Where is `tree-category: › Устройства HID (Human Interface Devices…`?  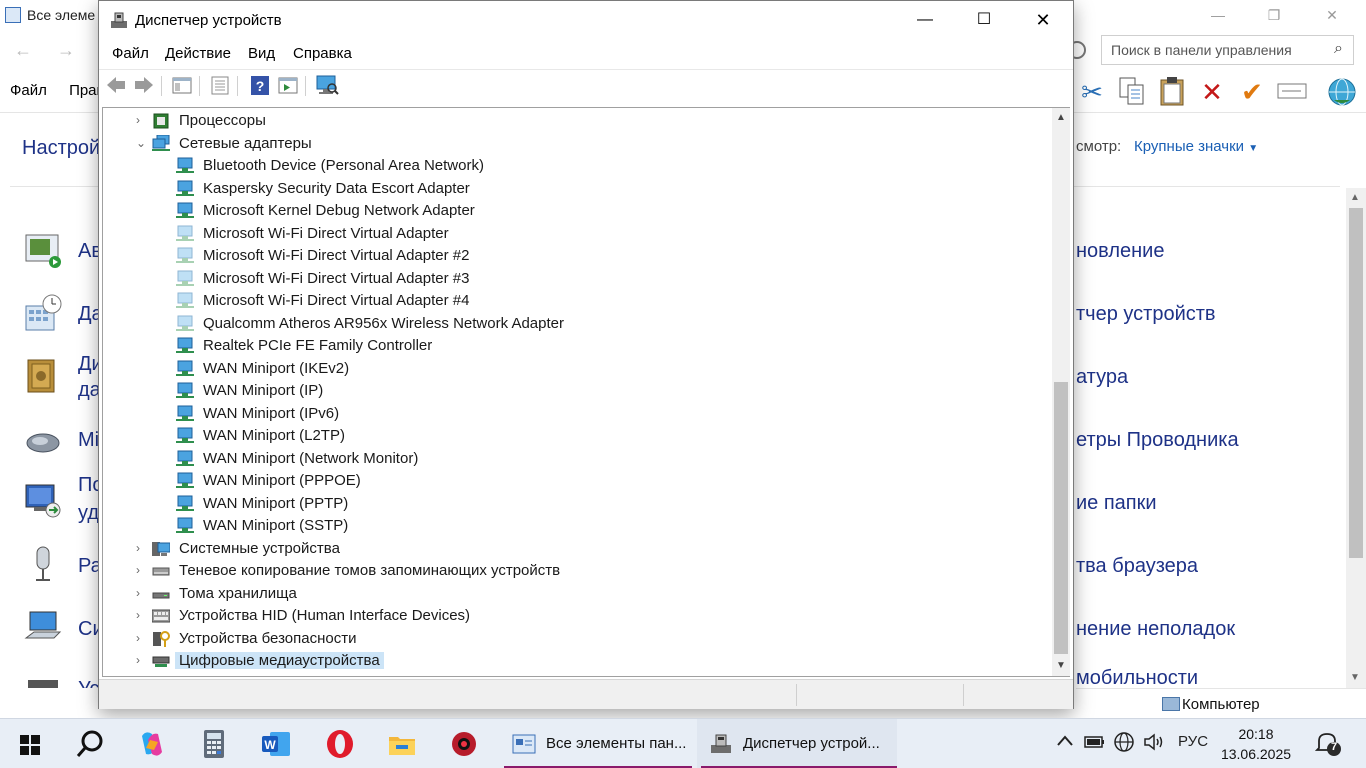
tree-category: › Устройства HID (Human Interface Devices… is located at coordinates (576, 616).